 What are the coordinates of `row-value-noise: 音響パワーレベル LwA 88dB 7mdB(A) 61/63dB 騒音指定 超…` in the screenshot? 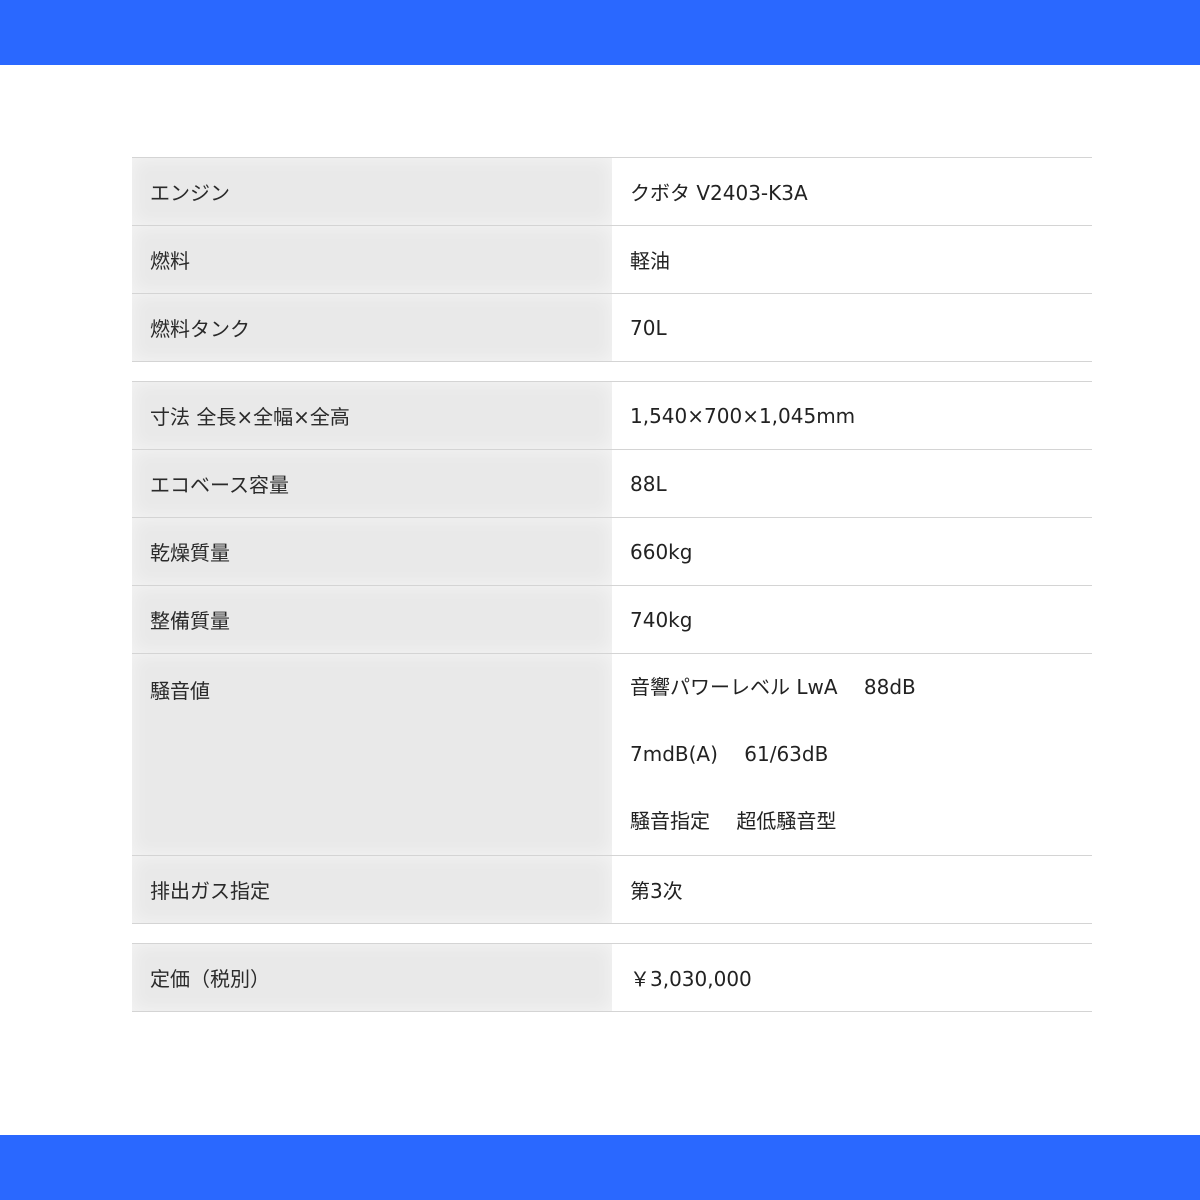 It's located at (852, 755).